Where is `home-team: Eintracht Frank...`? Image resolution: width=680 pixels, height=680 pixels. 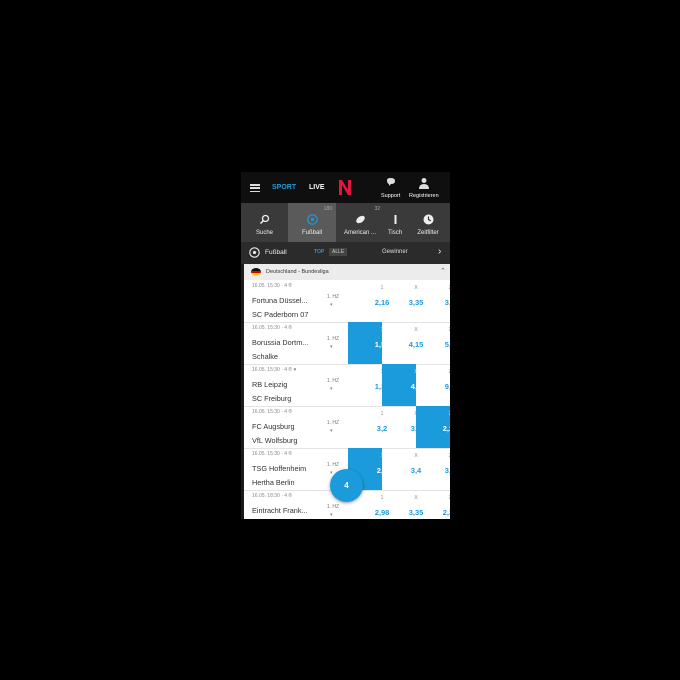
home-team: Eintracht Frank... is located at coordinates (280, 510).